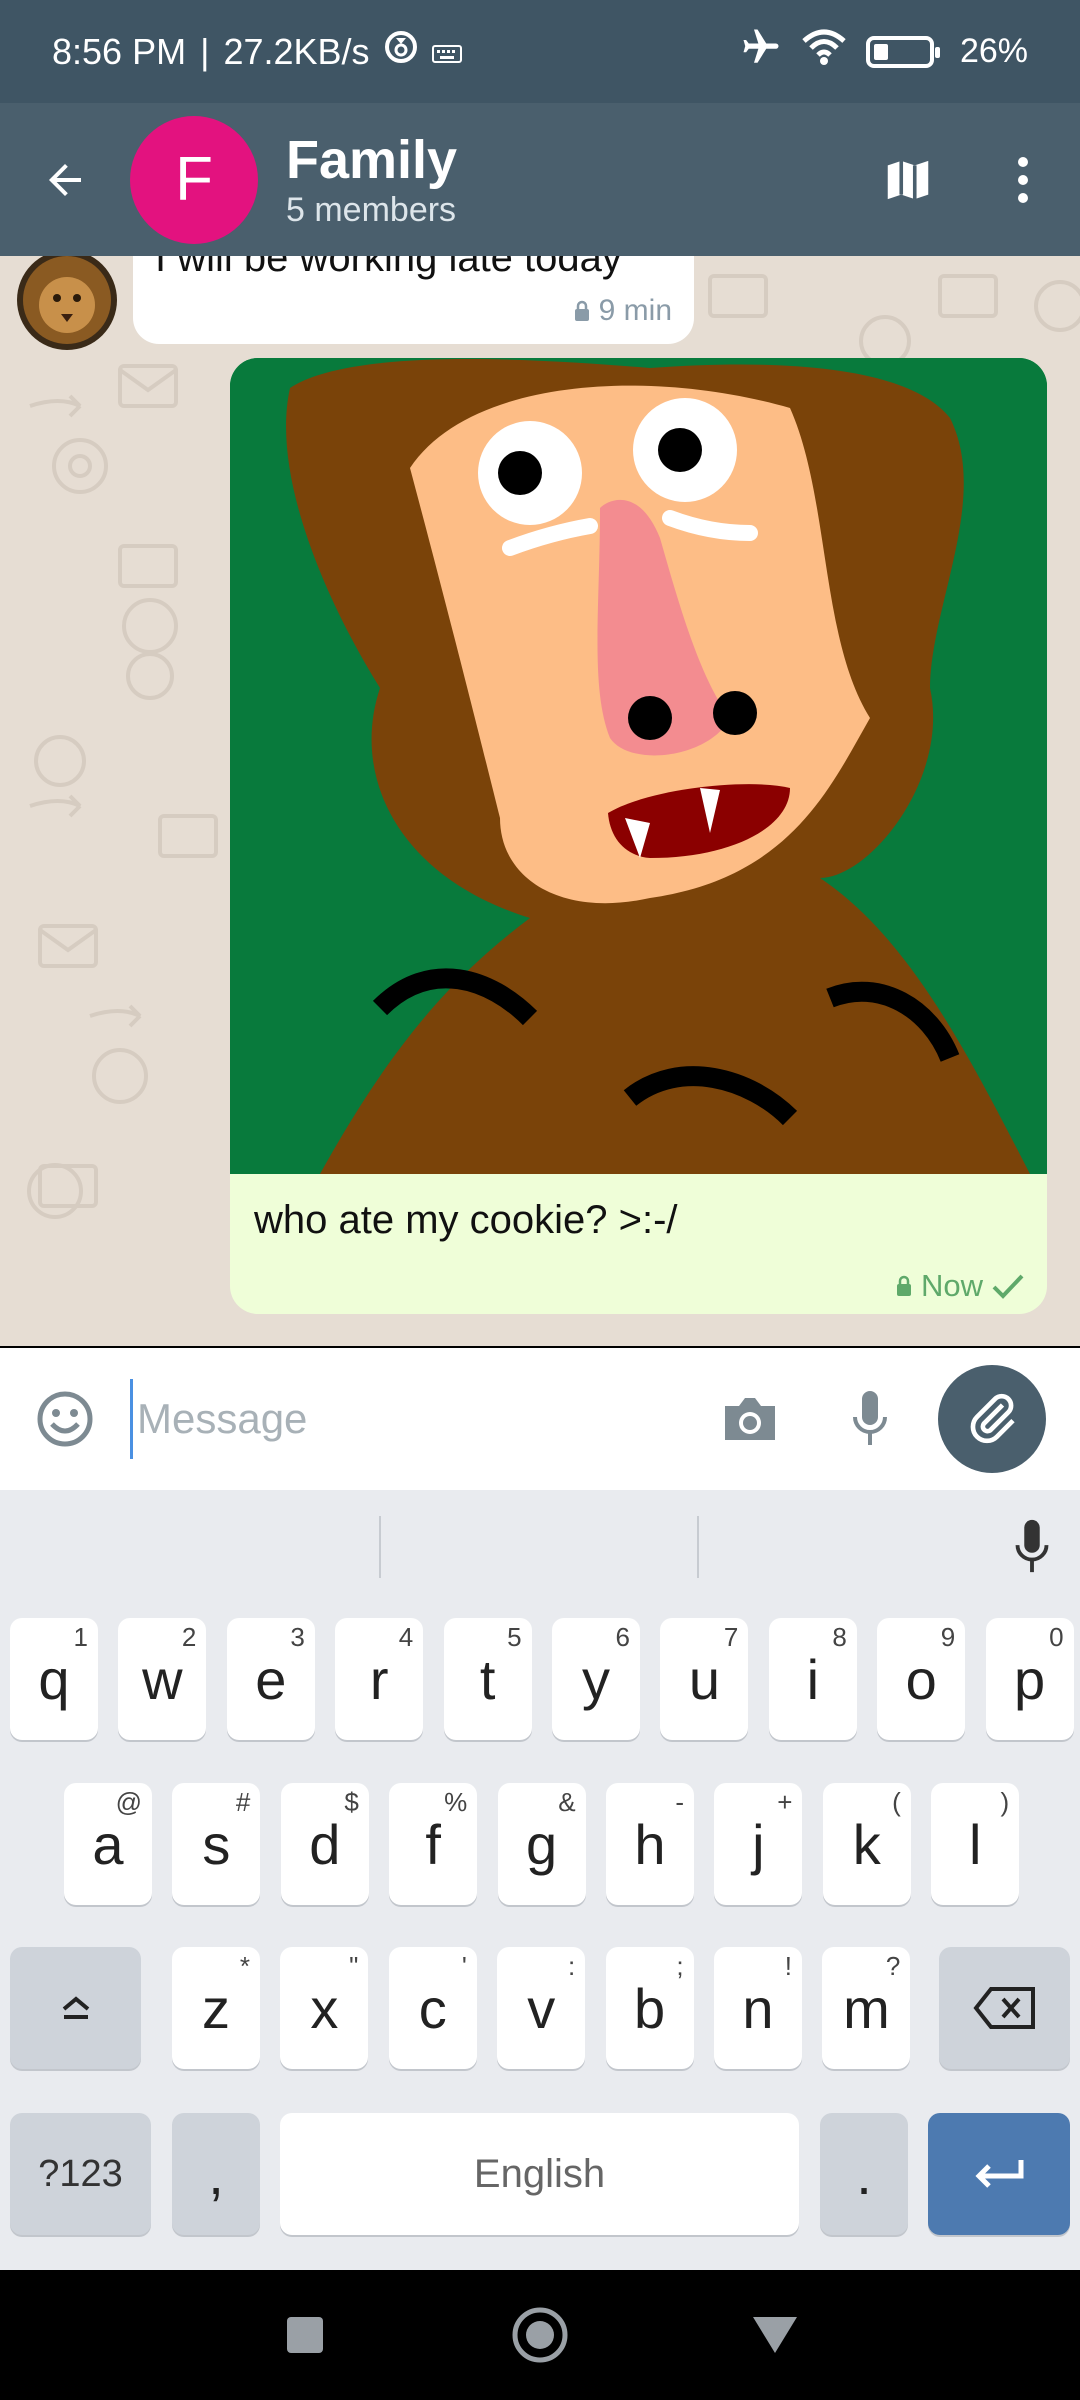  I want to click on key-k: k(, so click(866, 1844).